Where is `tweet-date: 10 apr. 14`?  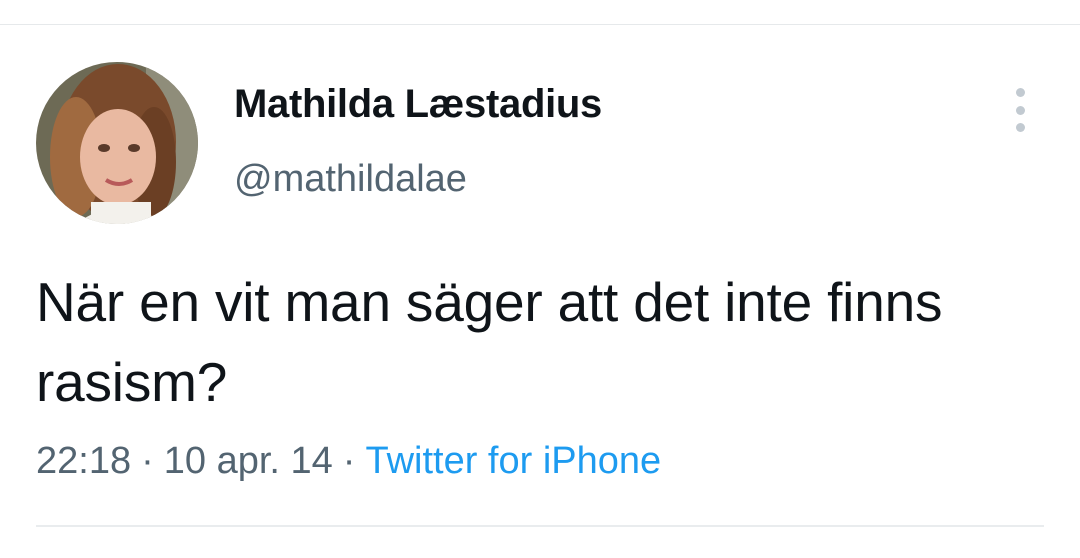
tweet-date: 10 apr. 14 is located at coordinates (248, 461).